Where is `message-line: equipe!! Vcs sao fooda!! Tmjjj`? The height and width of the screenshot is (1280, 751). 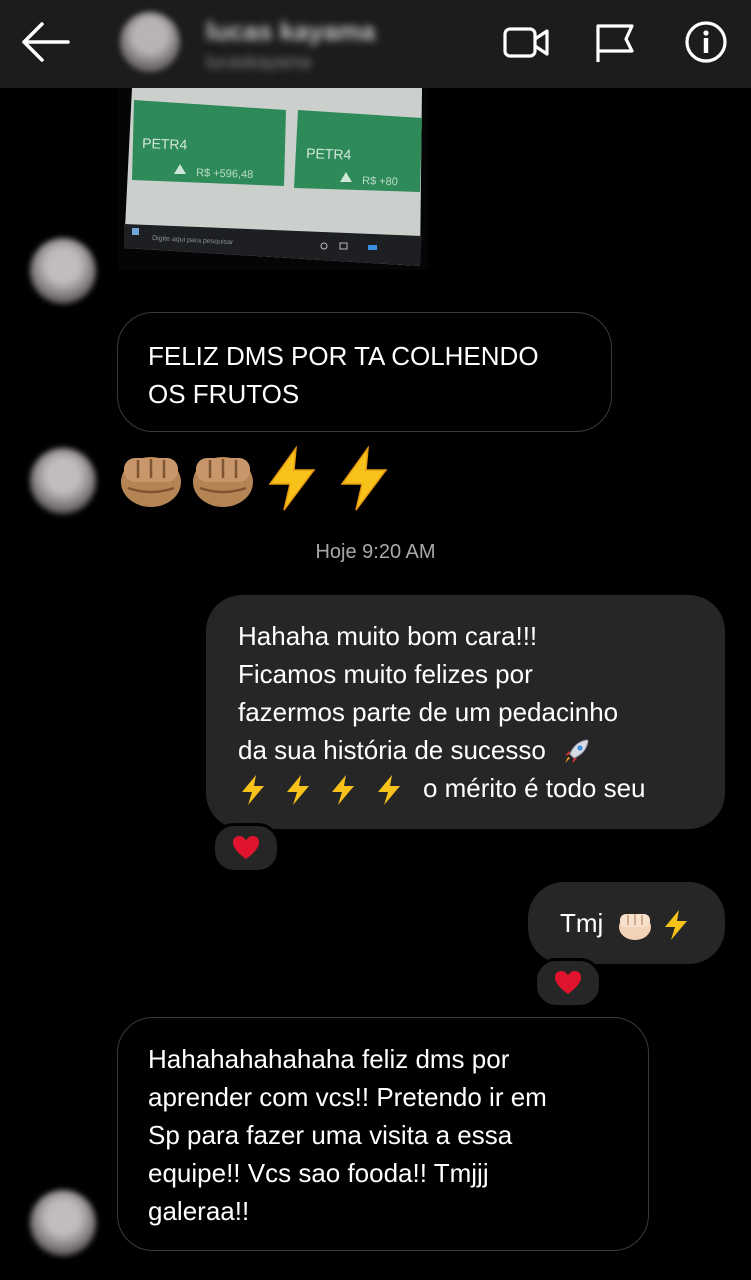
message-line: equipe!! Vcs sao fooda!! Tmjjj is located at coordinates (318, 1173).